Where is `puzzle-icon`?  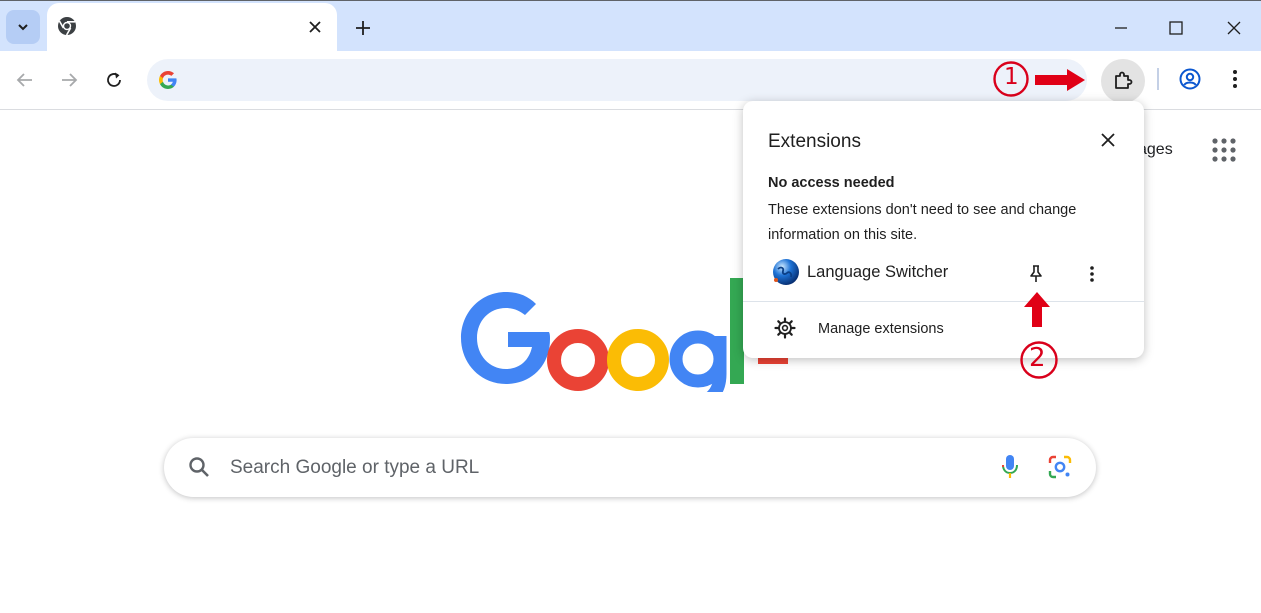 puzzle-icon is located at coordinates (1124, 80).